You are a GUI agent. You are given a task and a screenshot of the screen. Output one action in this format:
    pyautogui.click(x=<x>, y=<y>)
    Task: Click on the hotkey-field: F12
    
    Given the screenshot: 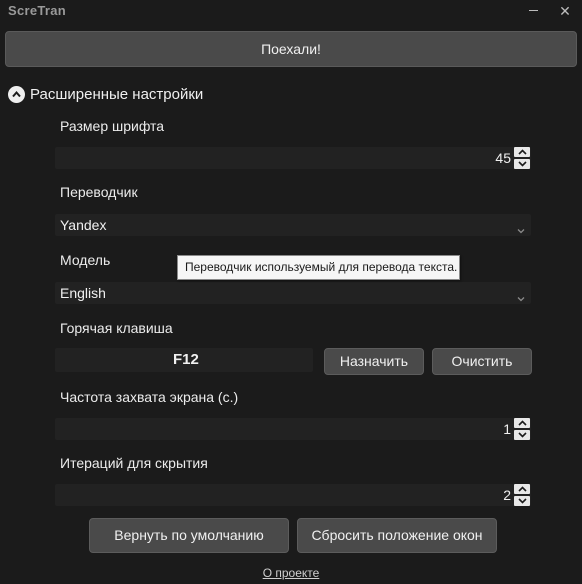 What is the action you would take?
    pyautogui.click(x=184, y=360)
    